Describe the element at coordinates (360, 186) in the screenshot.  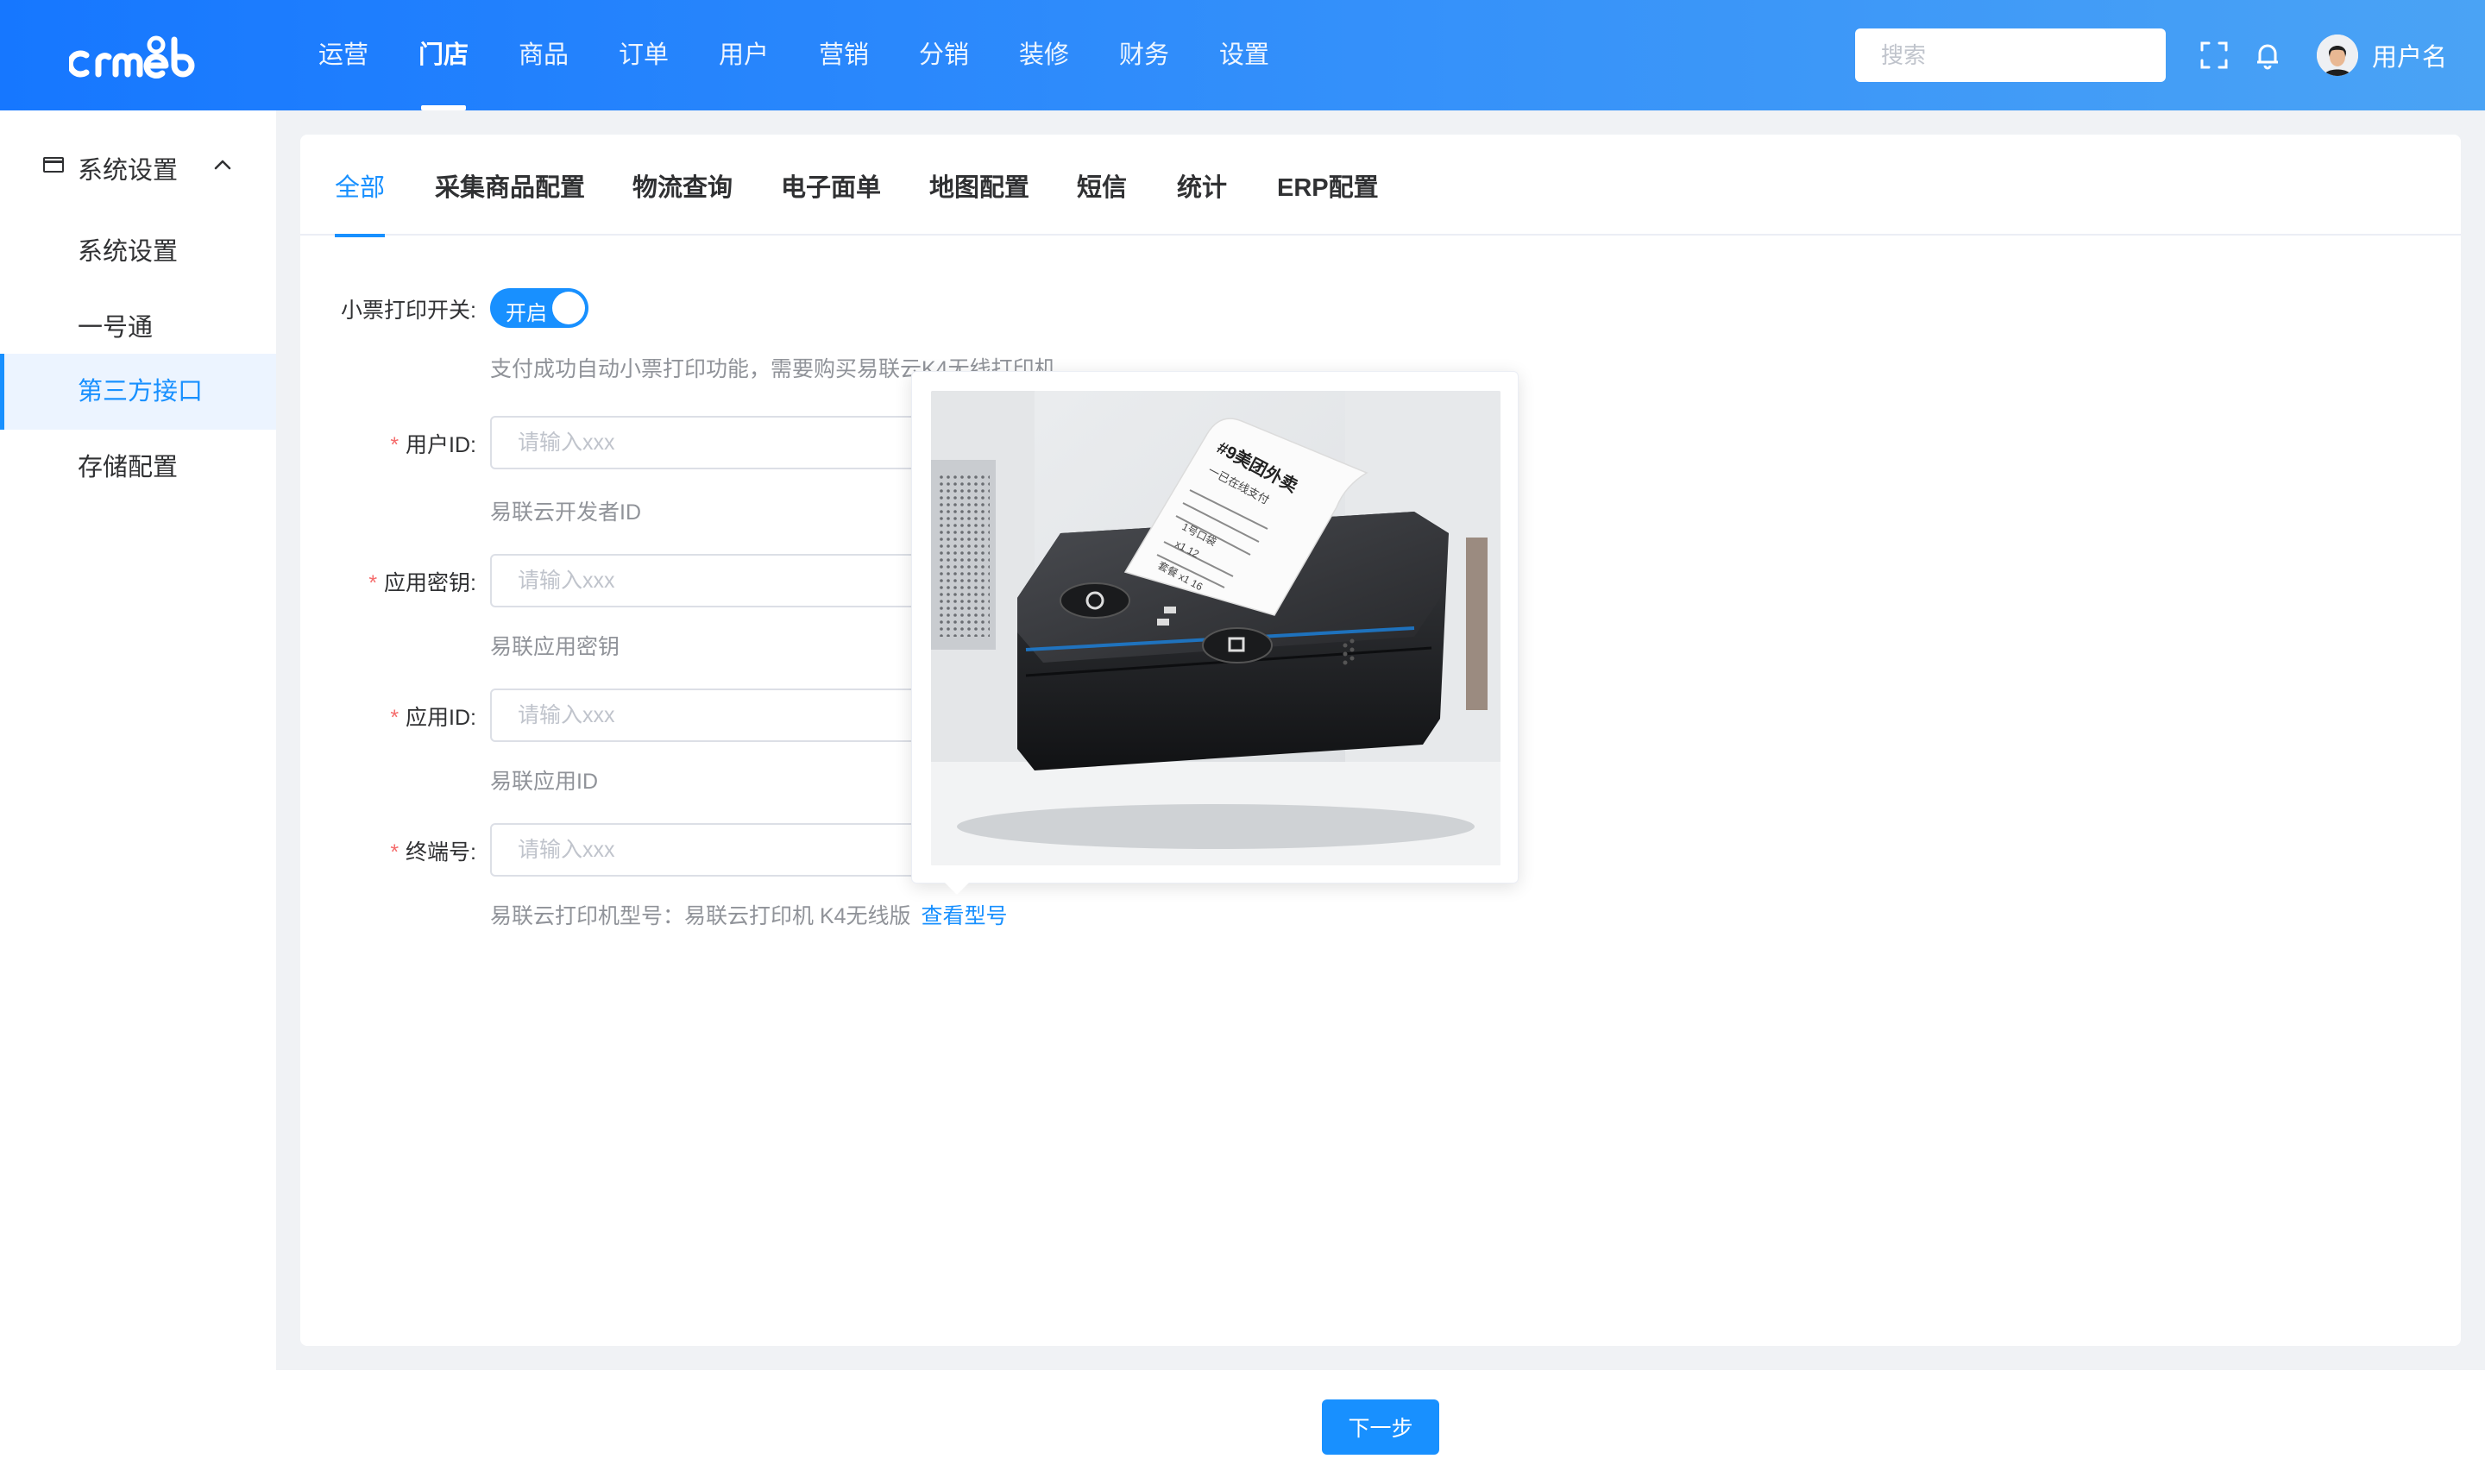
I see `tab-all: 全部` at that location.